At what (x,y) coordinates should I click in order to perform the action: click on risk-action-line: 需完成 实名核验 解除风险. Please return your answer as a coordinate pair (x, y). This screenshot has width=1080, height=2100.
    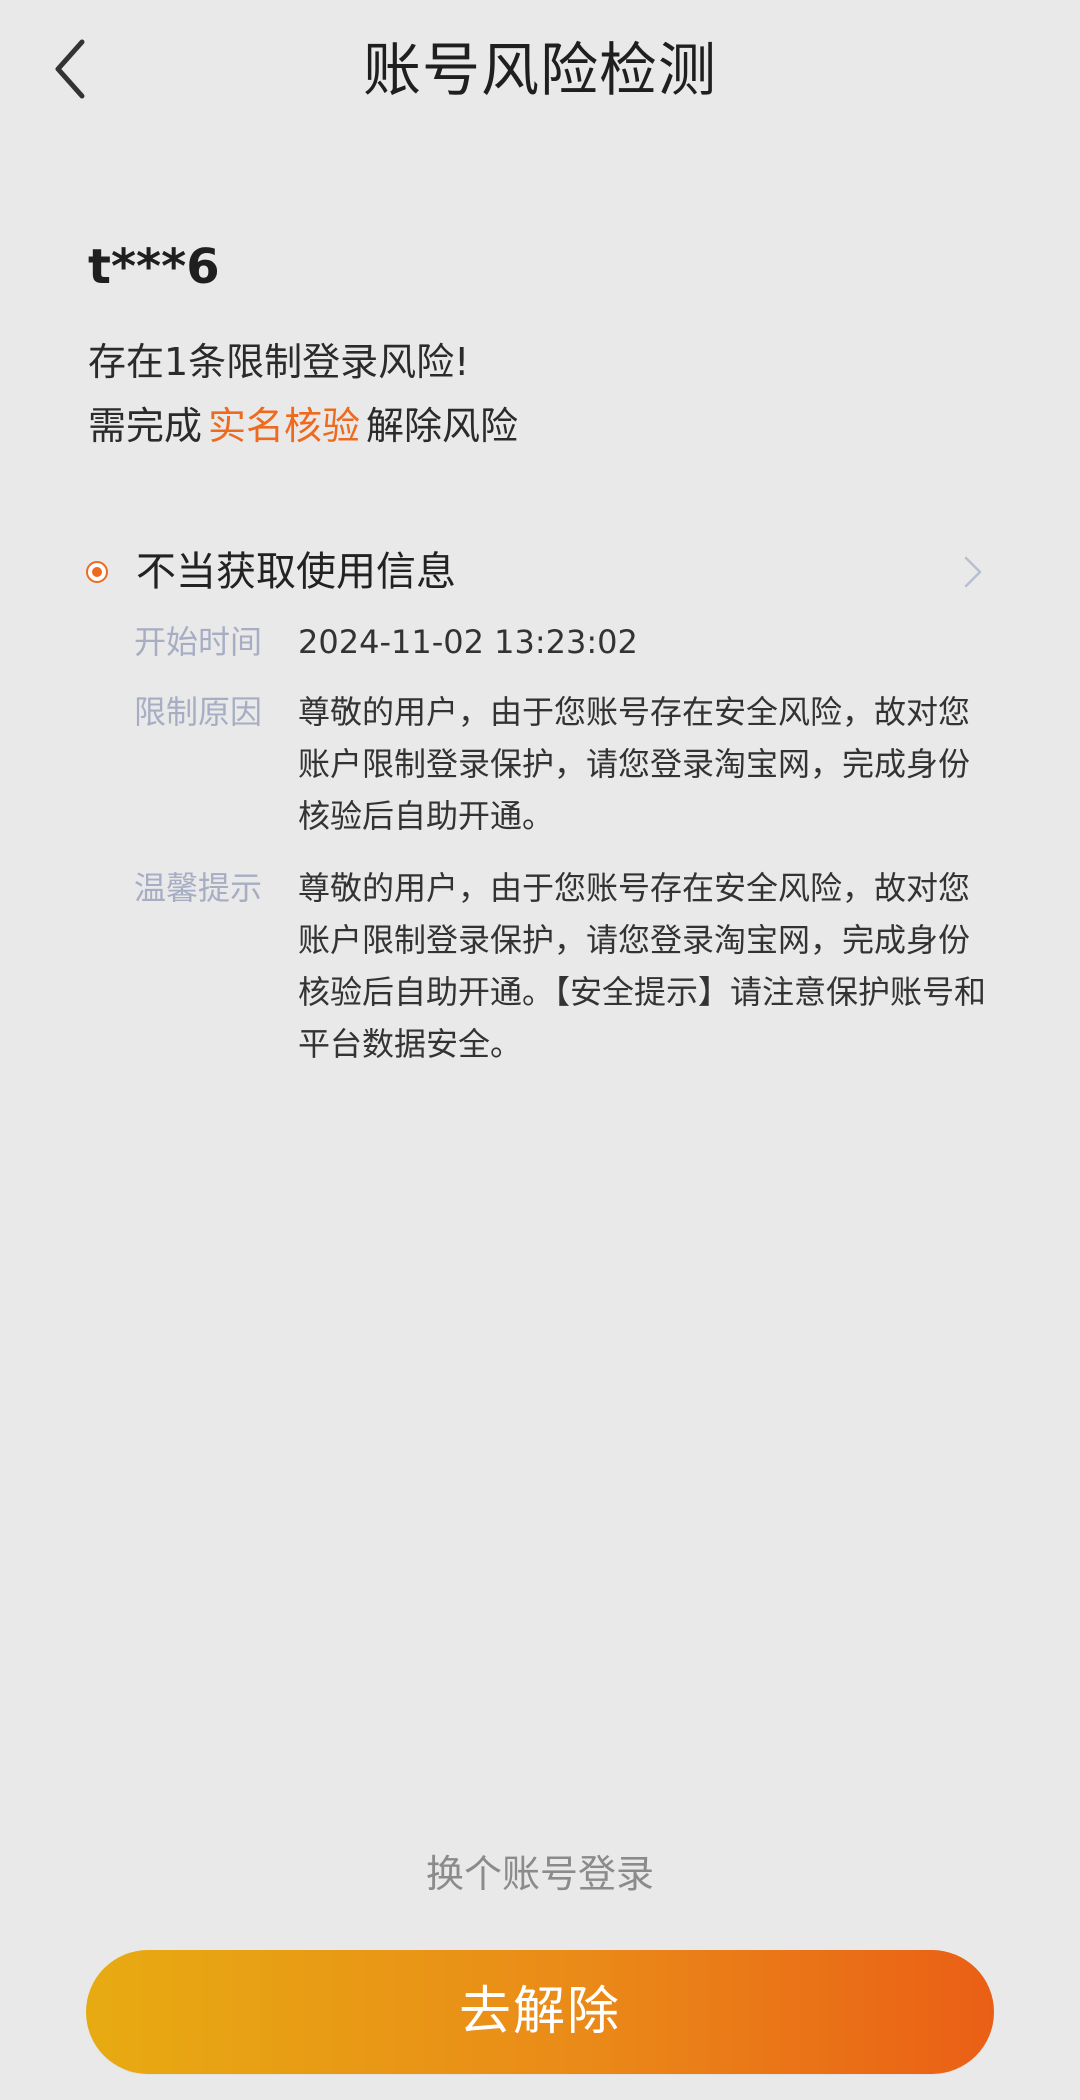
    Looking at the image, I should click on (303, 426).